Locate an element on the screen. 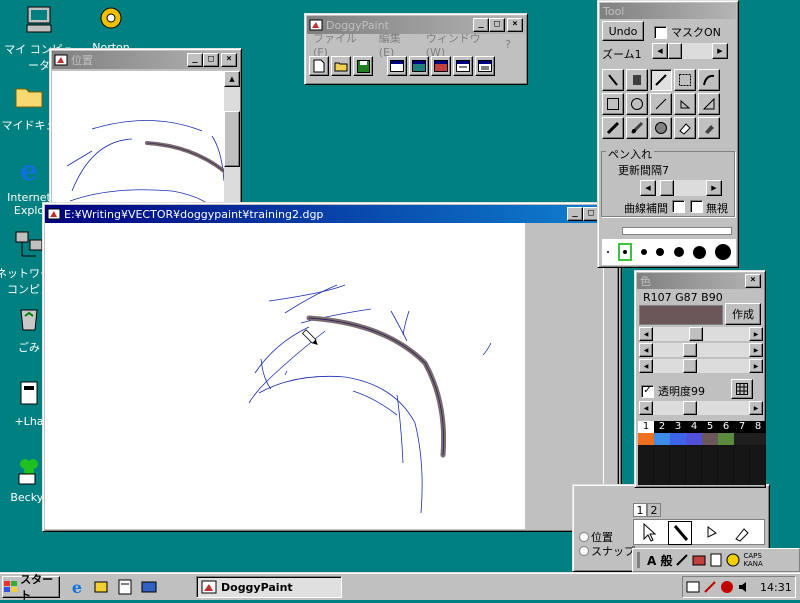 The width and height of the screenshot is (800, 603). notepad-icon is located at coordinates (125, 587).